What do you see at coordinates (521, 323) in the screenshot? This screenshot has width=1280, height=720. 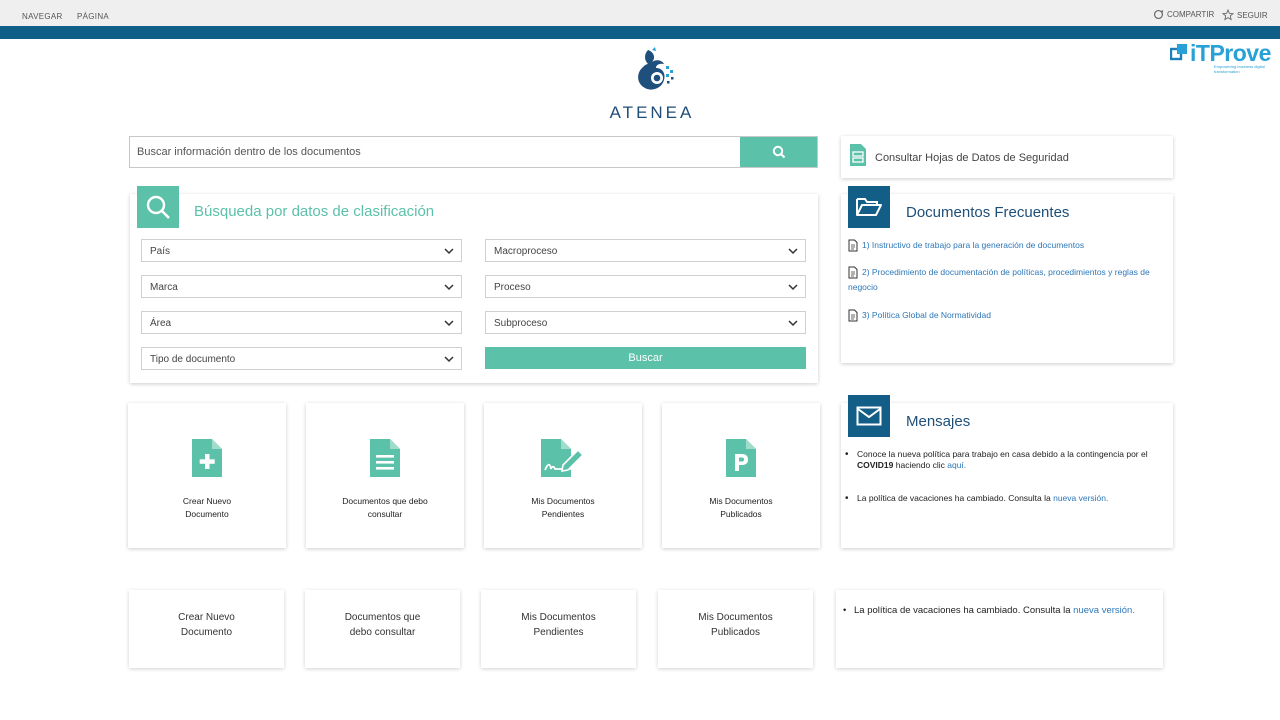 I see `subprocess-select-label: Subproceso` at bounding box center [521, 323].